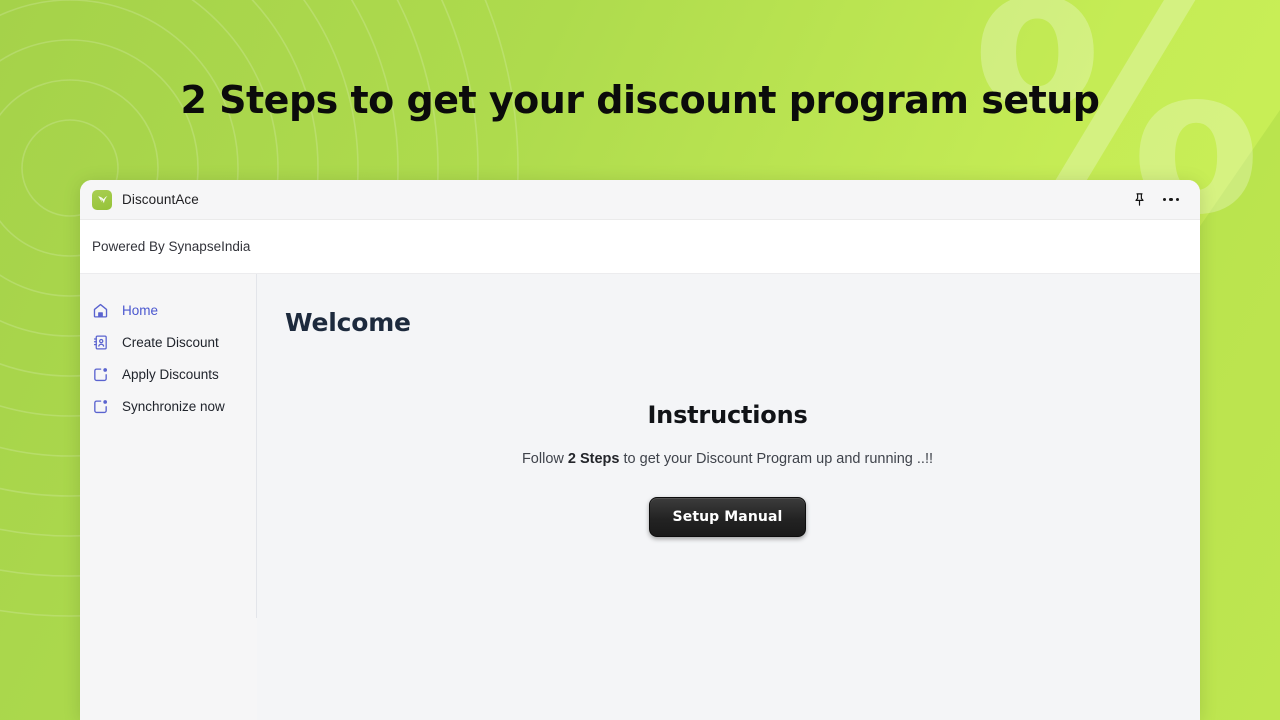 This screenshot has width=1280, height=720. Describe the element at coordinates (173, 406) in the screenshot. I see `sidebar-item-label: Synchronize now` at that location.